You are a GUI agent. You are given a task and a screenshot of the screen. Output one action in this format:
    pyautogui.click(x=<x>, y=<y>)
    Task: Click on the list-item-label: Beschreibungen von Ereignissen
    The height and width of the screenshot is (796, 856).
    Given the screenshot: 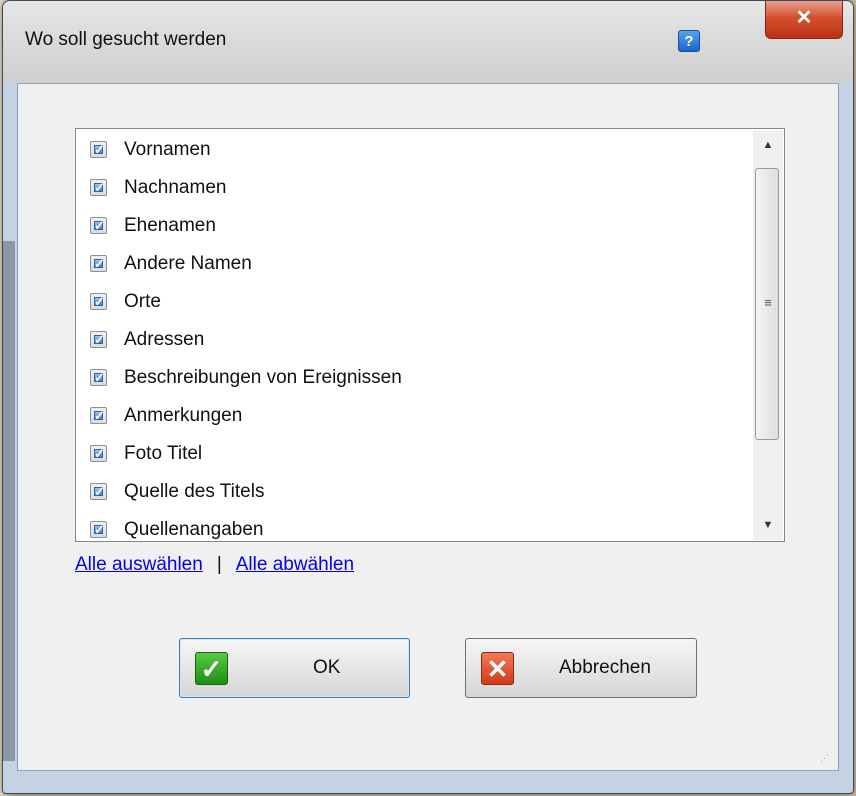 What is the action you would take?
    pyautogui.click(x=263, y=377)
    